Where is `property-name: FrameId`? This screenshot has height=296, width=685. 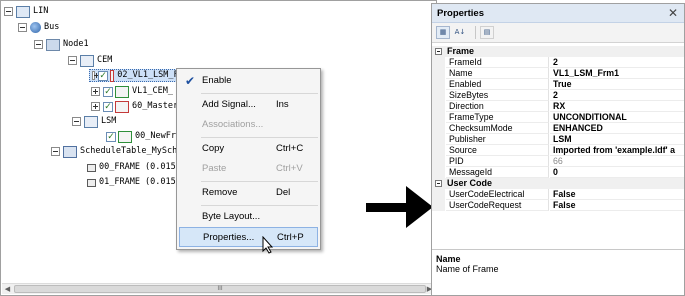 property-name: FrameId is located at coordinates (497, 62).